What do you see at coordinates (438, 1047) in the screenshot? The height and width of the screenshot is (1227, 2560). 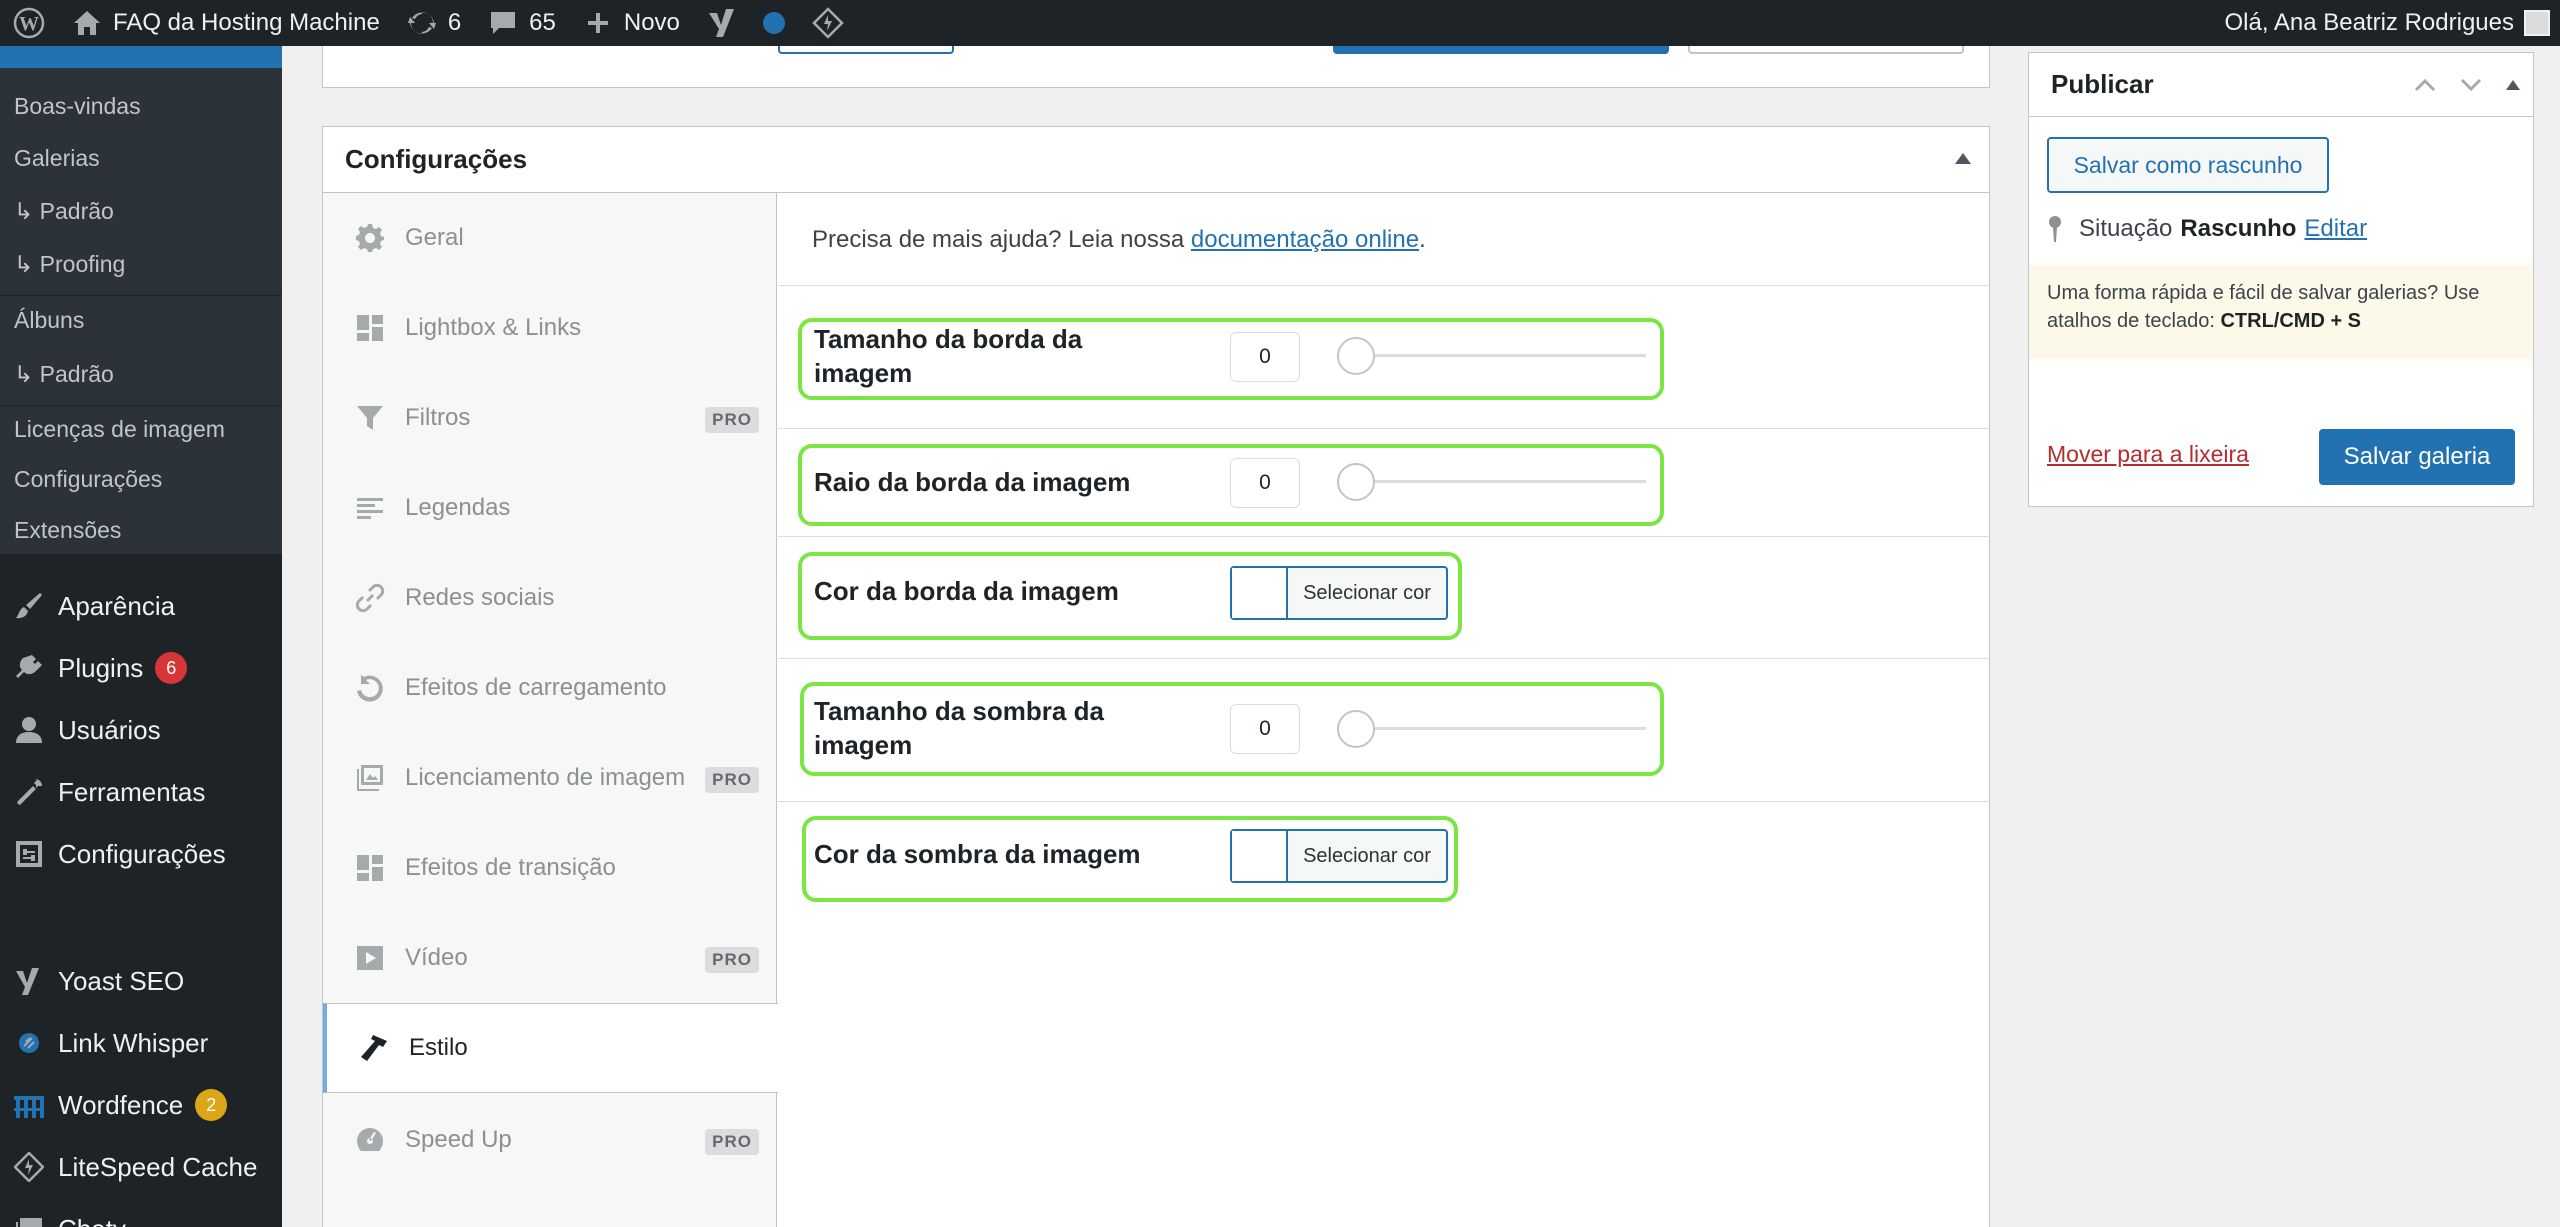 I see `tab-label: Estilo` at bounding box center [438, 1047].